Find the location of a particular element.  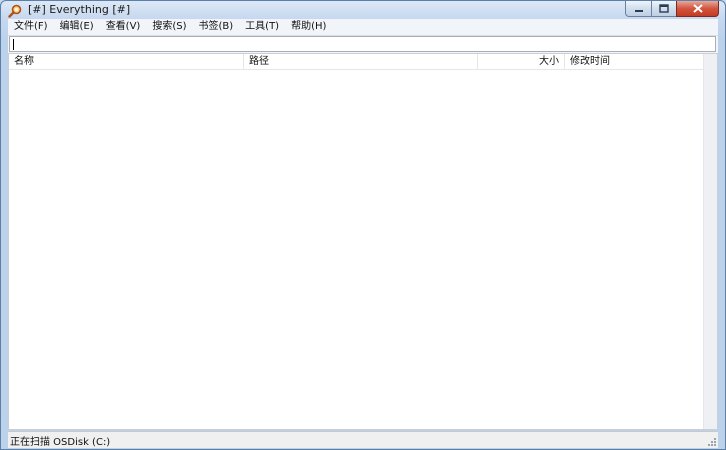

menu-file: 文件(F) is located at coordinates (31, 27).